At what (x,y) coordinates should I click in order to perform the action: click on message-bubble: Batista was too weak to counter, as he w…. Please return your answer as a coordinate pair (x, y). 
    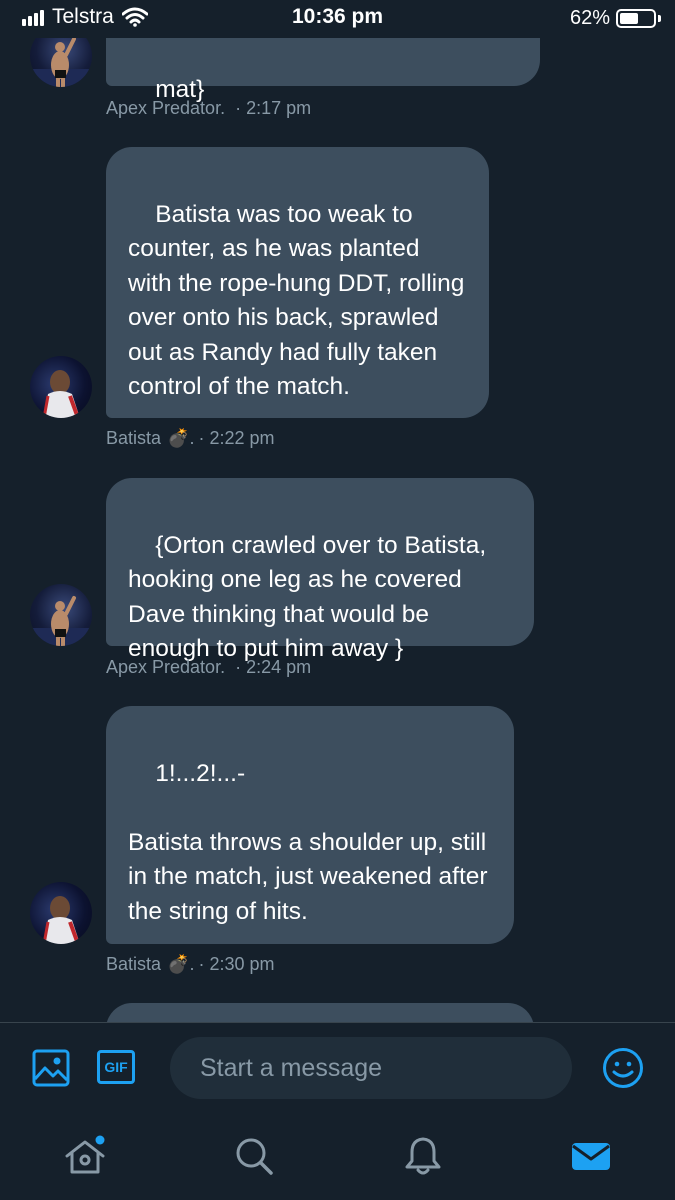
    Looking at the image, I should click on (297, 282).